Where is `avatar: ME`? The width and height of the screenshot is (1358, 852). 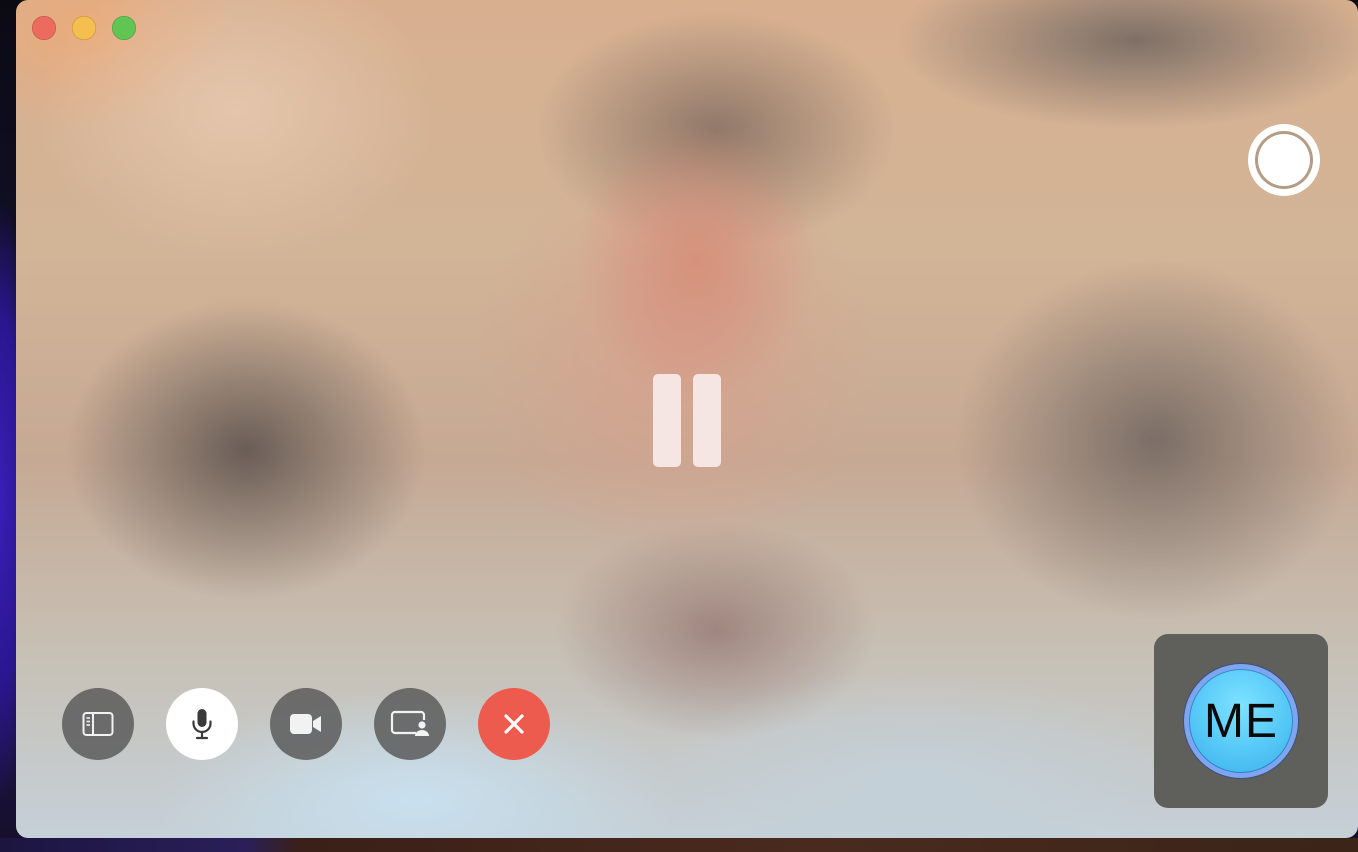
avatar: ME is located at coordinates (1241, 721).